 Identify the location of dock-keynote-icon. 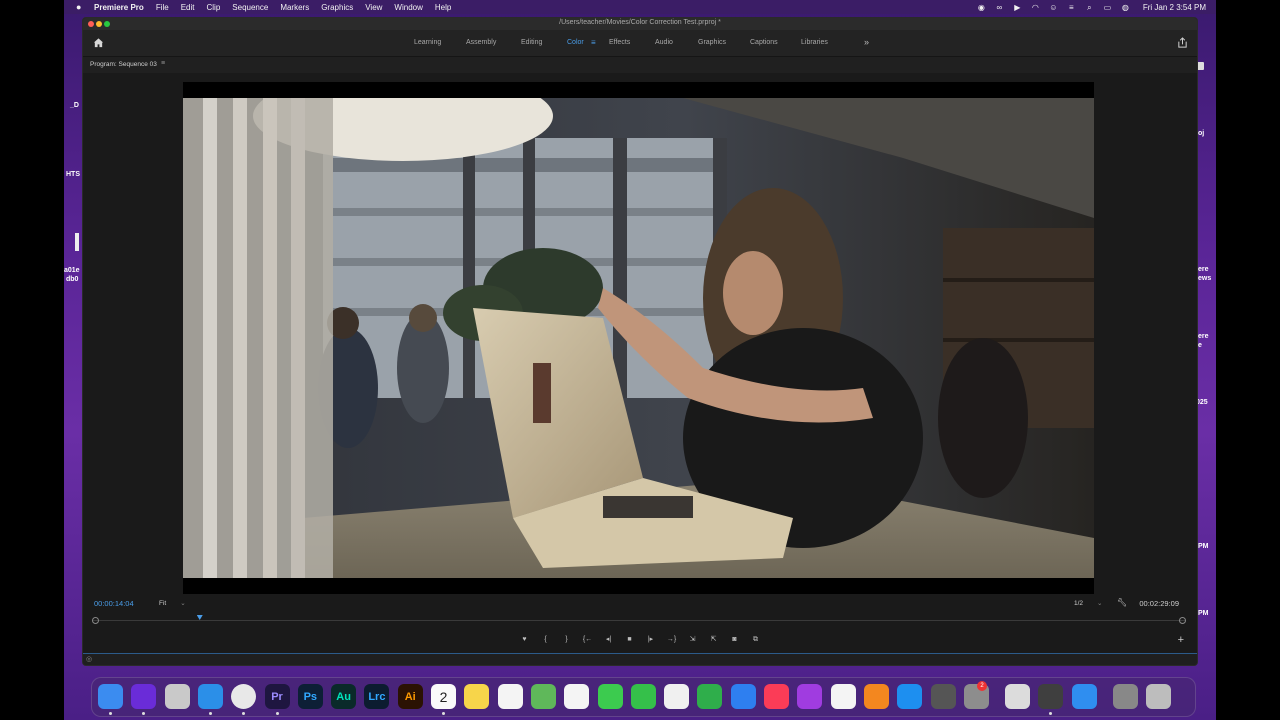
(743, 696).